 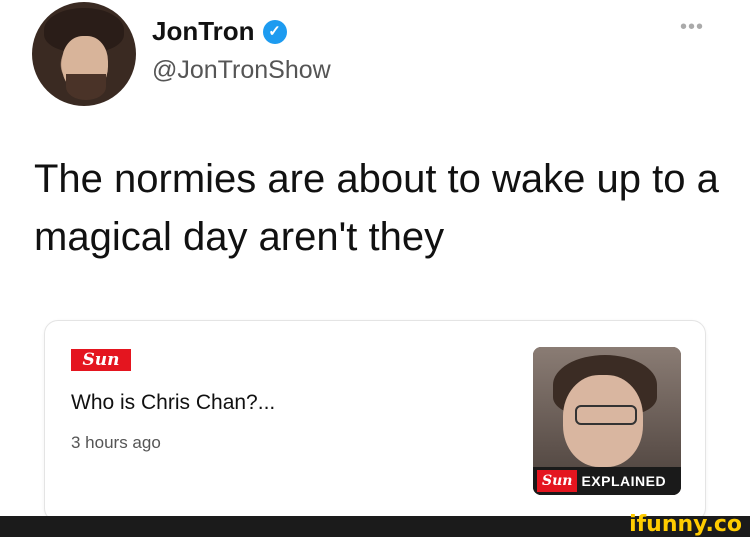 I want to click on verified-badge-icon: ✓, so click(x=274, y=31).